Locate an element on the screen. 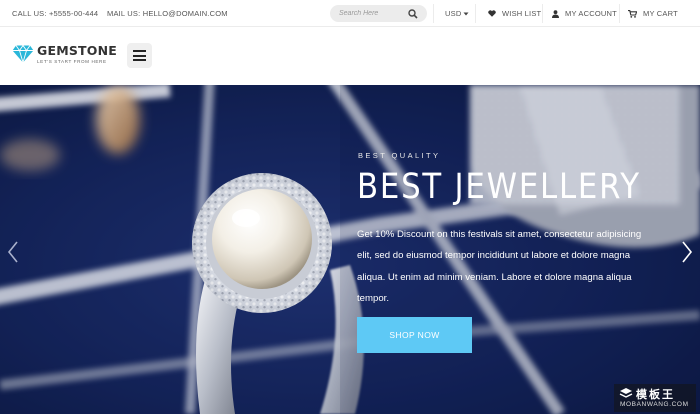 This screenshot has height=414, width=700. slider-next-icon is located at coordinates (687, 252).